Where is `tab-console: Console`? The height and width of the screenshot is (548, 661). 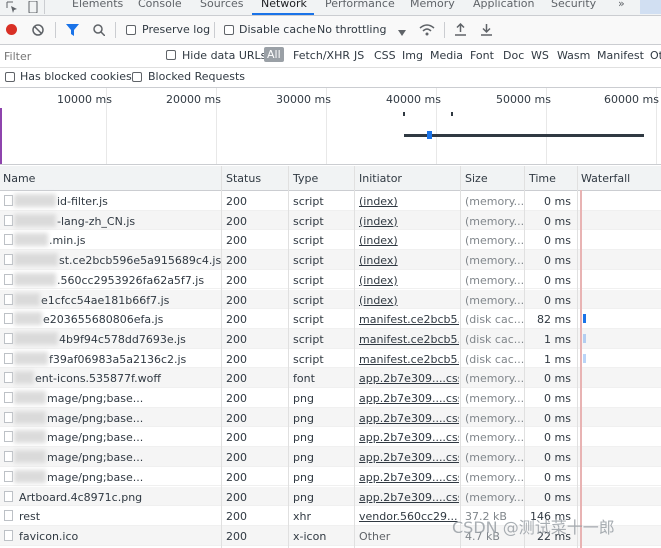 tab-console: Console is located at coordinates (160, 5).